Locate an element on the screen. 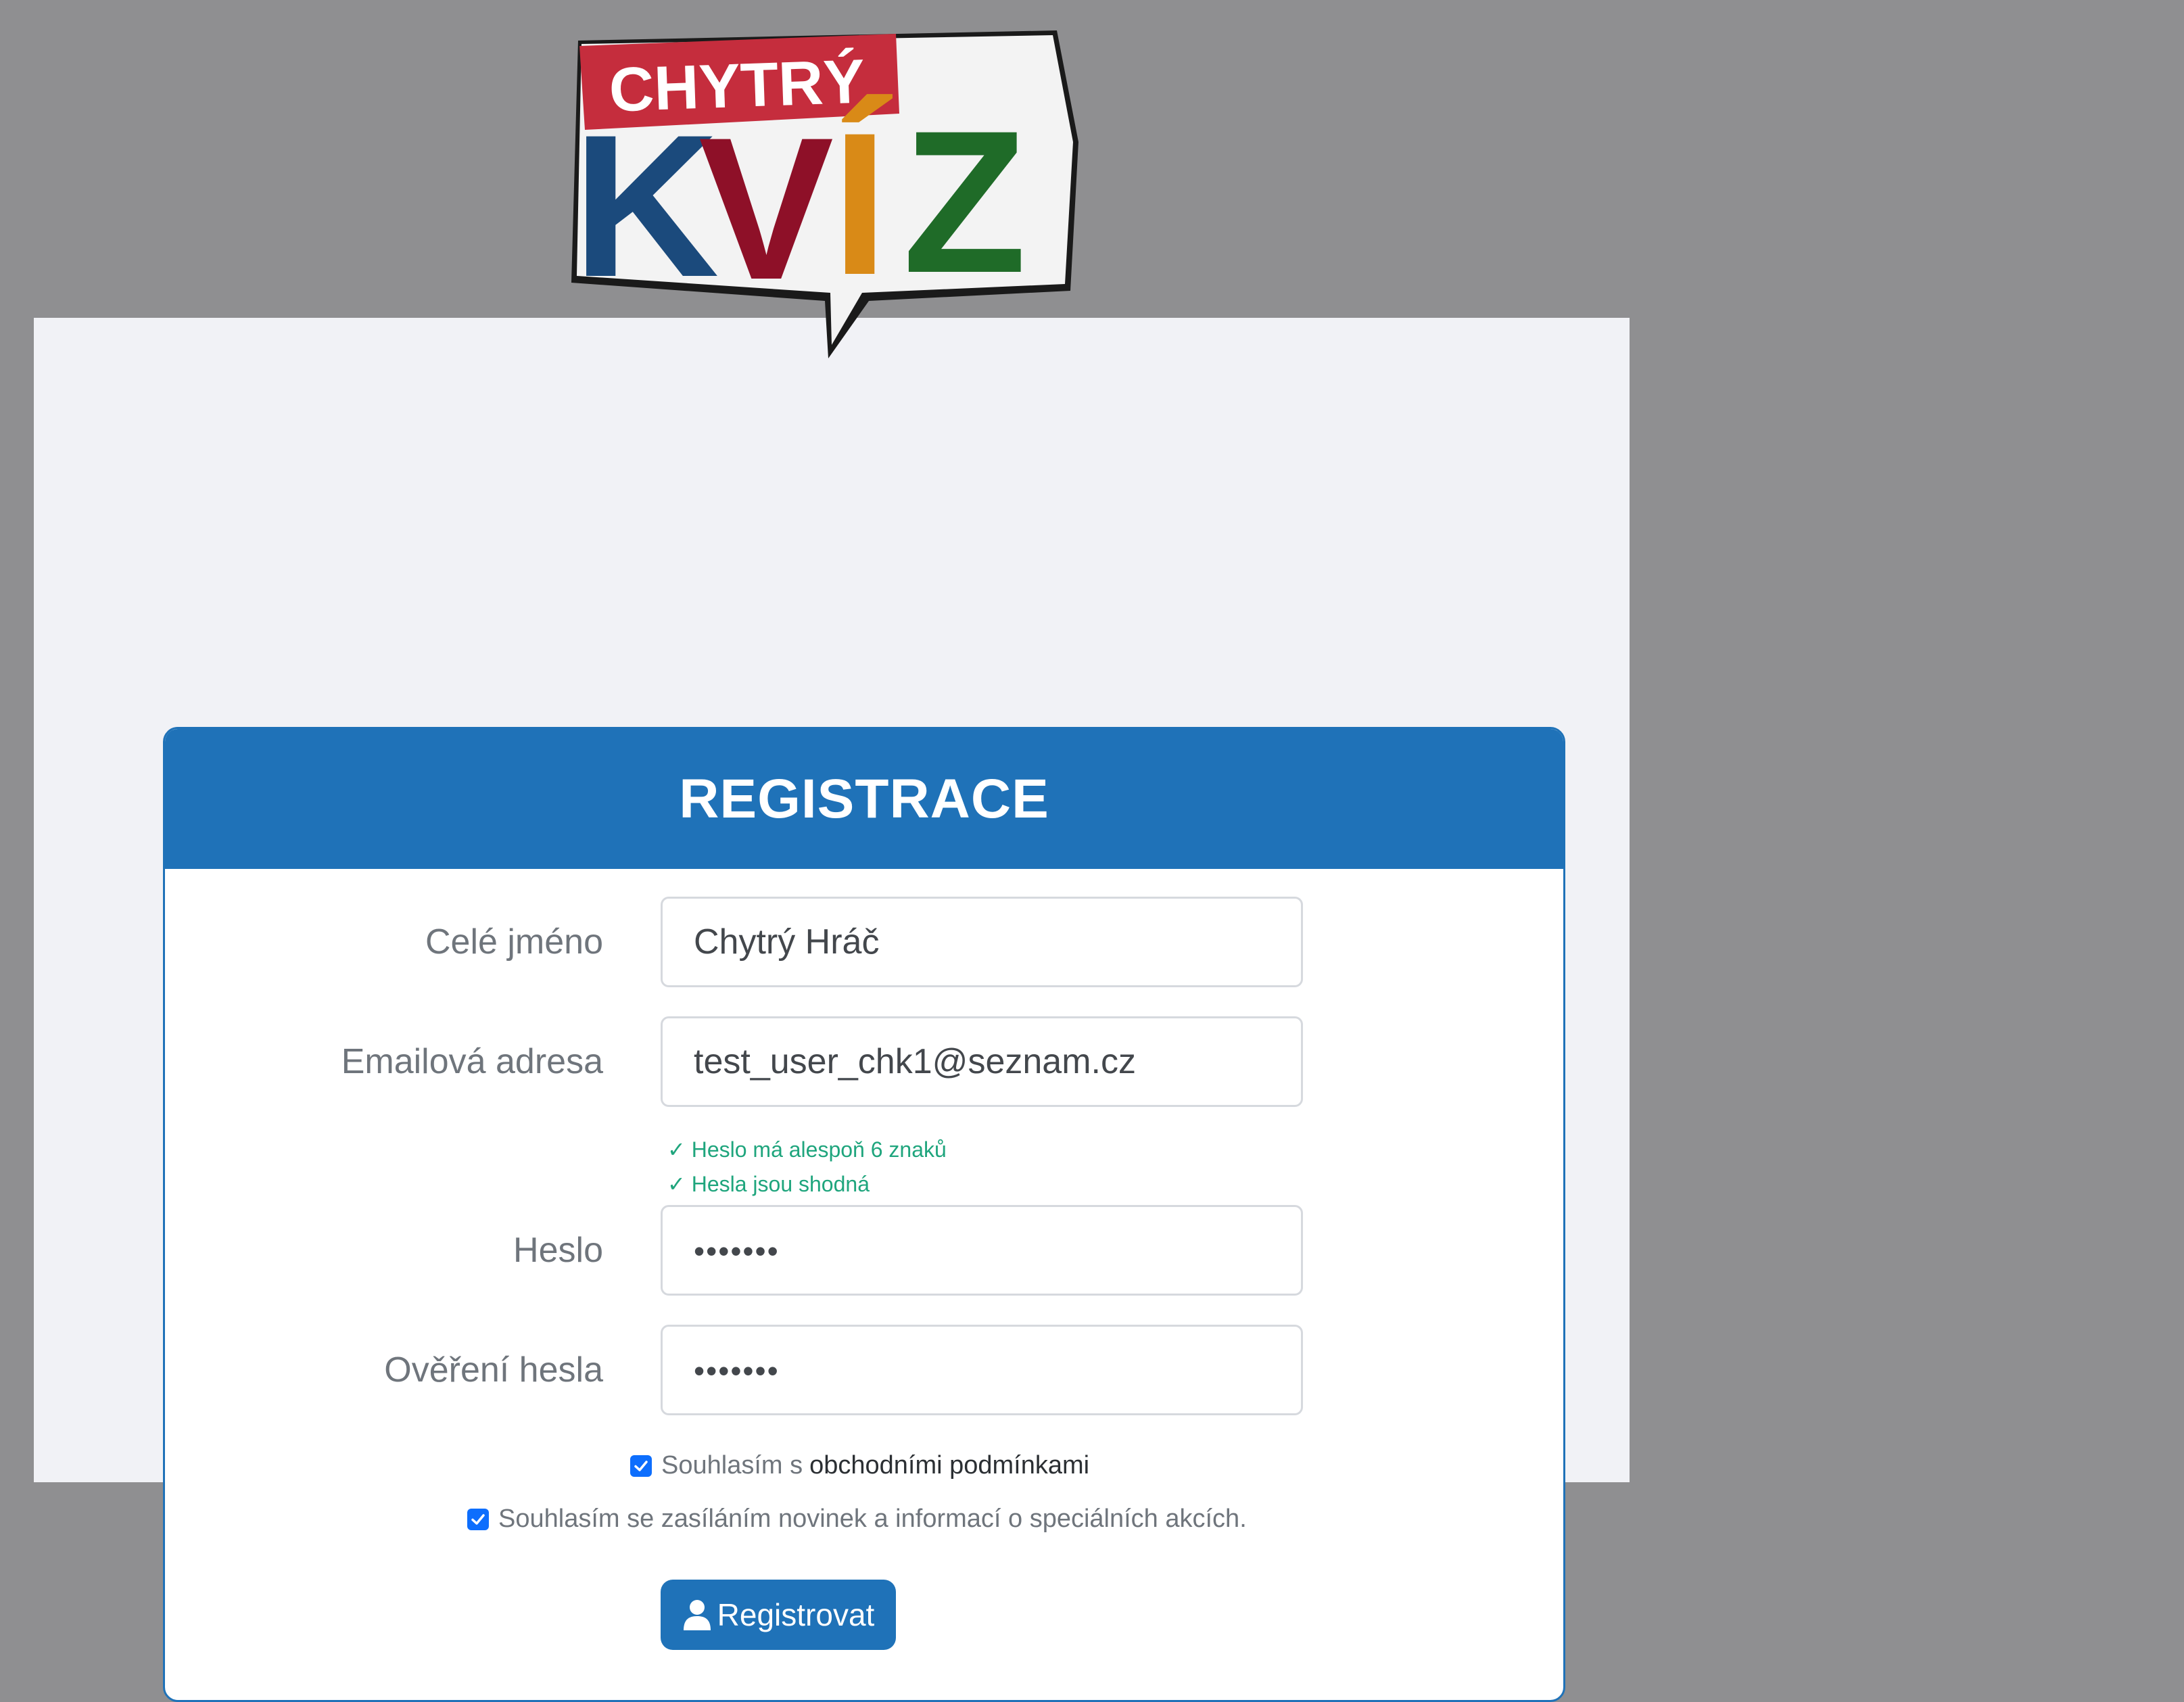 The height and width of the screenshot is (1702, 2184). terms-label: Souhlasím s is located at coordinates (732, 1465).